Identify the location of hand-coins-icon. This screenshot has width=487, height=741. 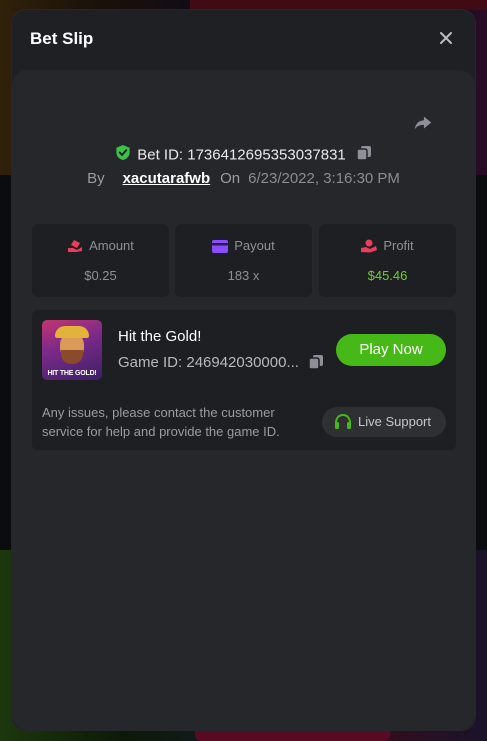
(75, 246).